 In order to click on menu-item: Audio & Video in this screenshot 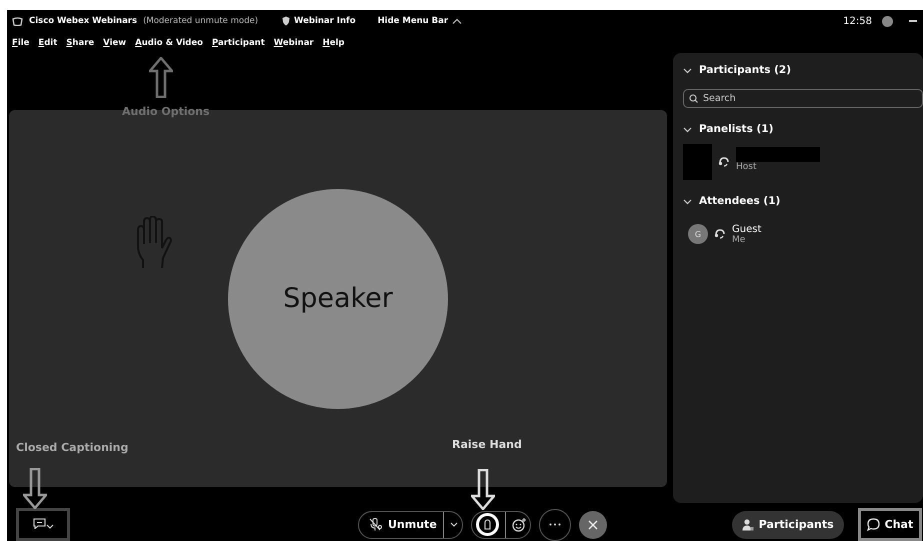, I will do `click(169, 43)`.